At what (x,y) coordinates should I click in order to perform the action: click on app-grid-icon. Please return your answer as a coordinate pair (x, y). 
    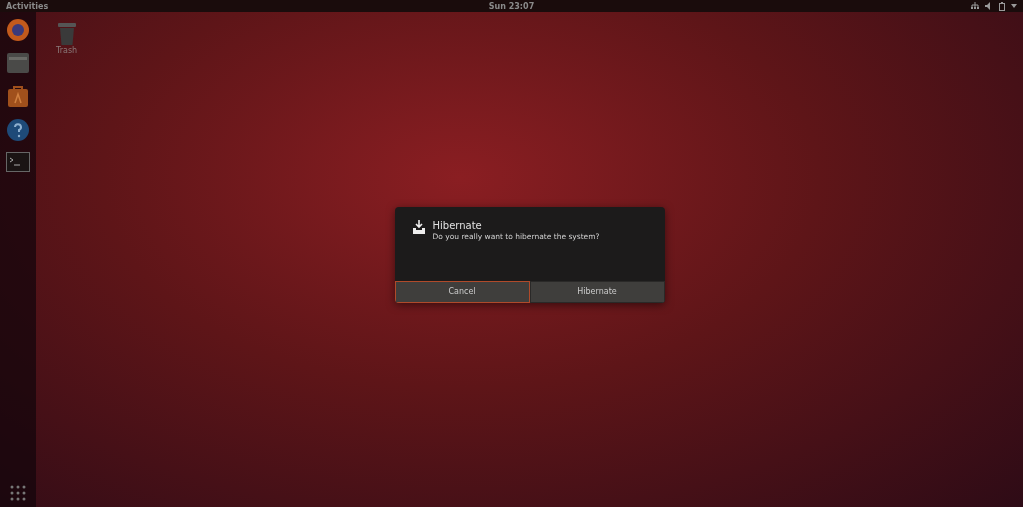
    Looking at the image, I should click on (18, 493).